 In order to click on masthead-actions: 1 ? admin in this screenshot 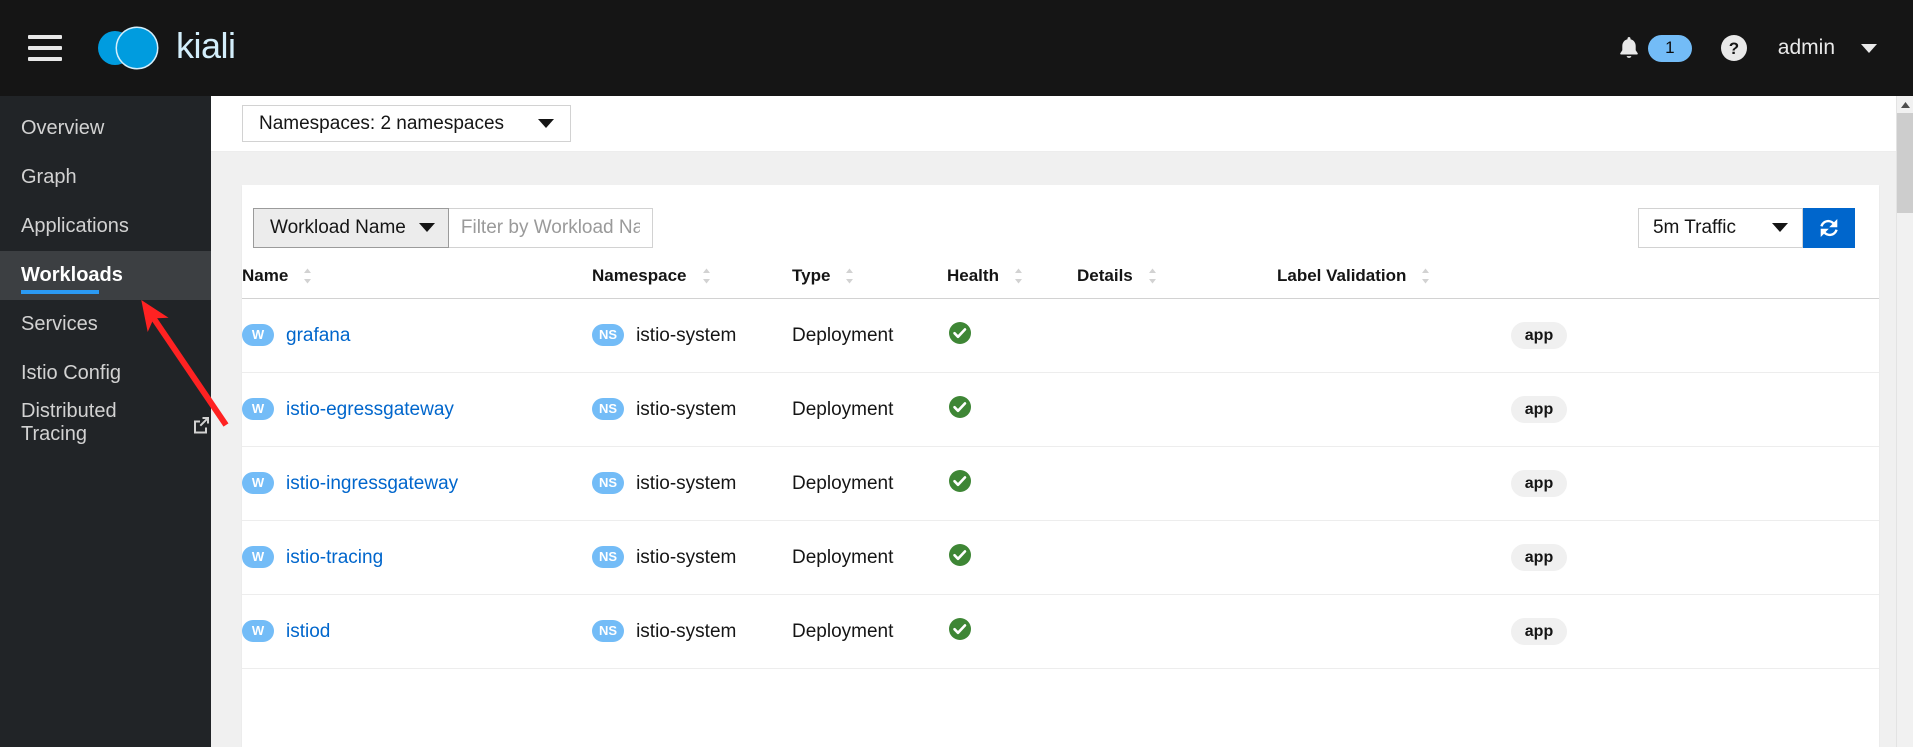, I will do `click(1765, 48)`.